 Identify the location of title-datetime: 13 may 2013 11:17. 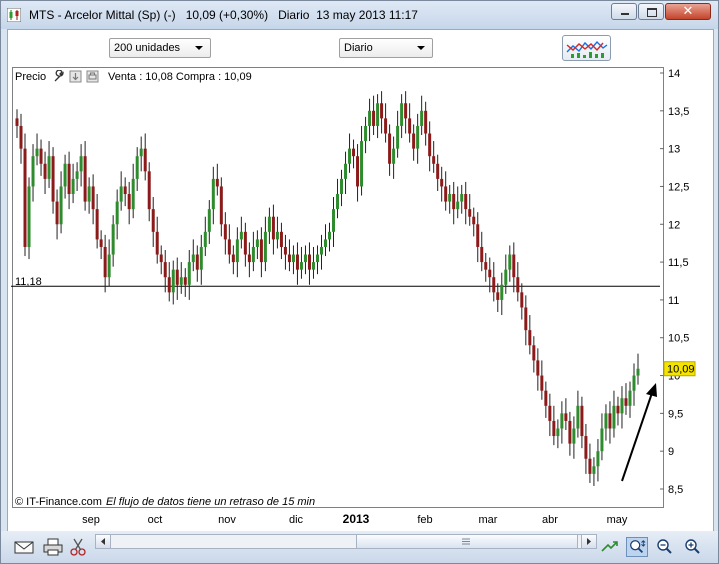
(367, 15).